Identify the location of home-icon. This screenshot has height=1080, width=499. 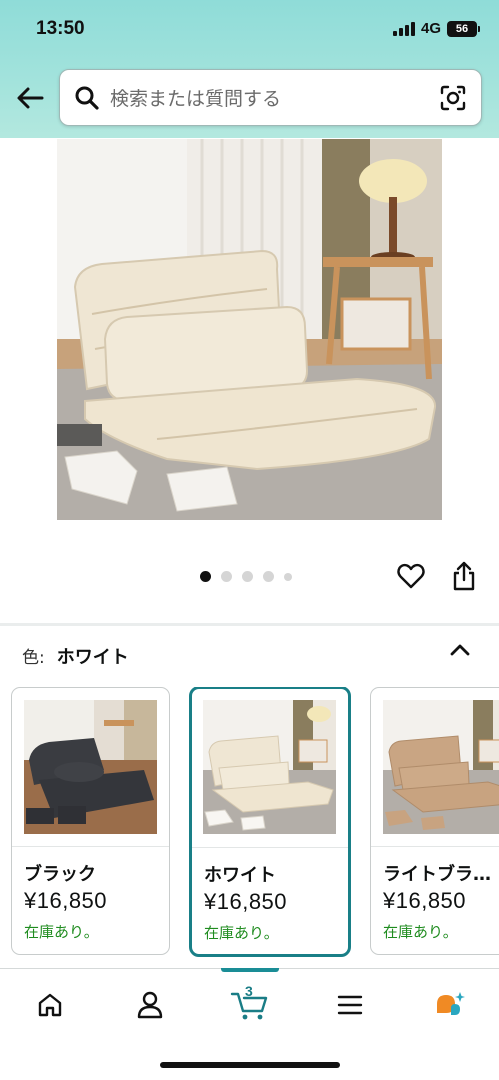
(50, 1005).